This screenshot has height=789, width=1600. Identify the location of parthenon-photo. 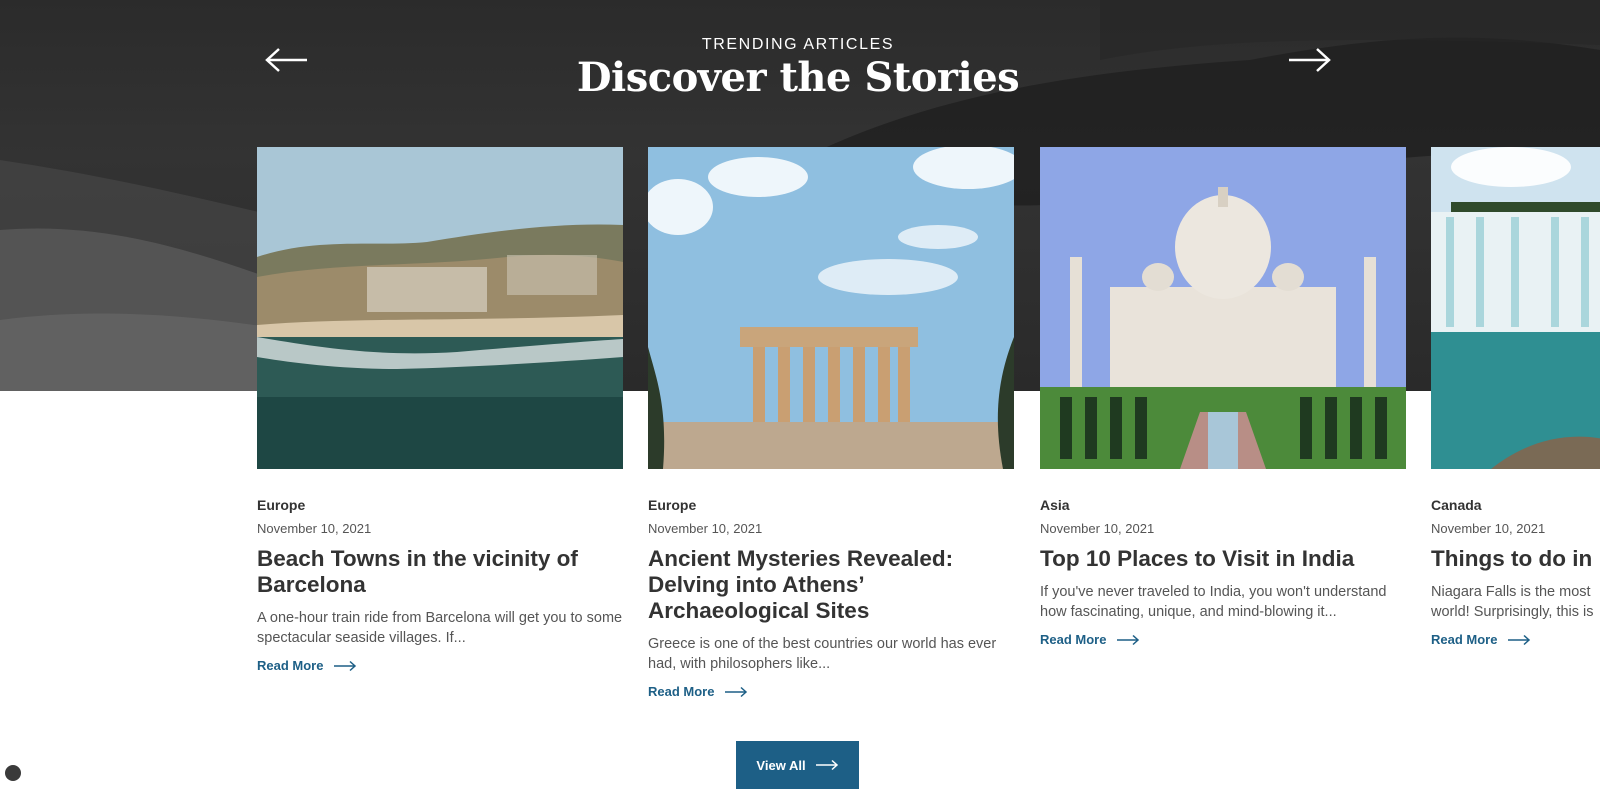
(831, 308).